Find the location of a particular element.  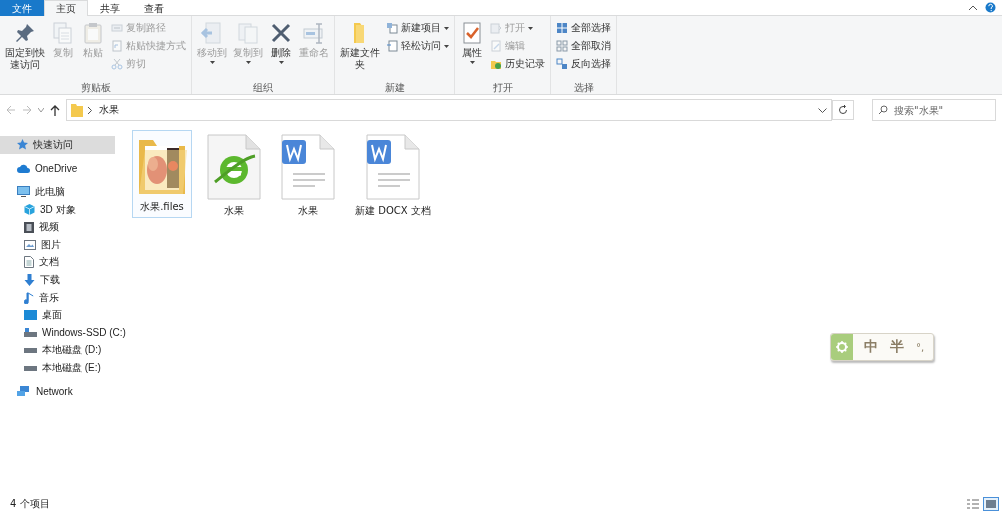

details-view-icon is located at coordinates (973, 504).